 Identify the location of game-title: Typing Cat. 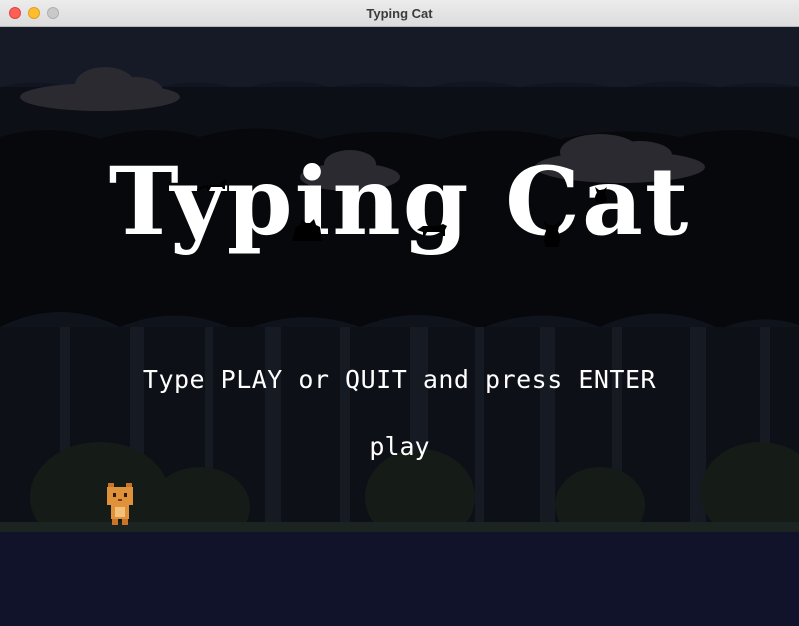
(399, 202).